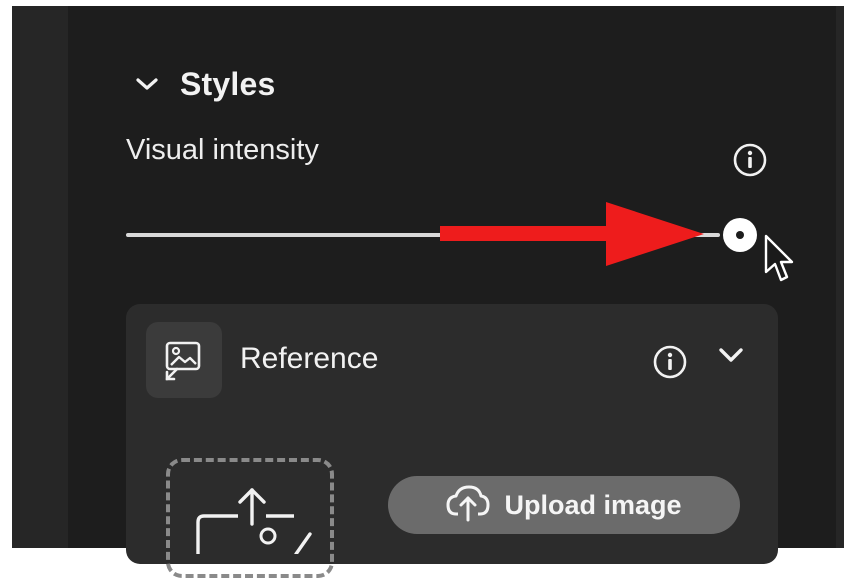  What do you see at coordinates (309, 358) in the screenshot?
I see `reference-label: Reference` at bounding box center [309, 358].